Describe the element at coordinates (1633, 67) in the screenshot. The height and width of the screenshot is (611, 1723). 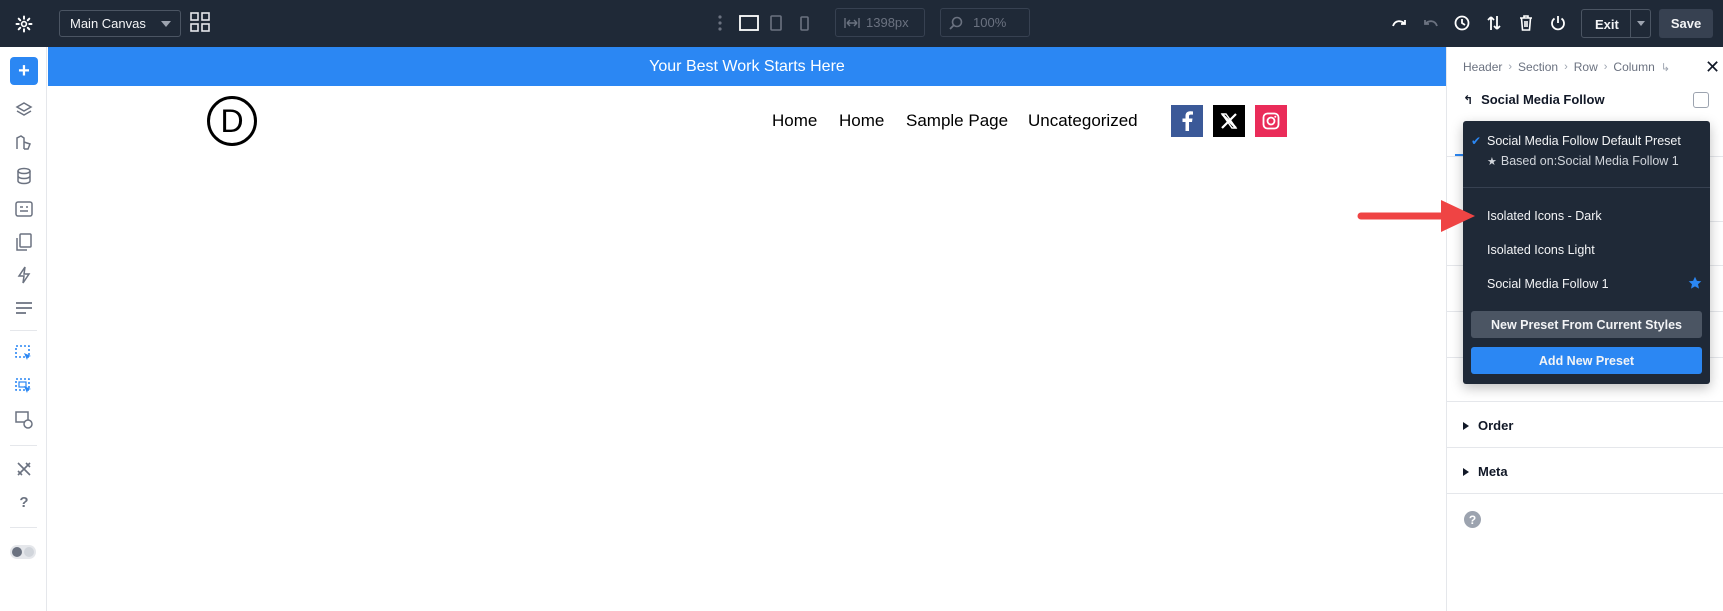
I see `breadcrumb-column: Column` at that location.